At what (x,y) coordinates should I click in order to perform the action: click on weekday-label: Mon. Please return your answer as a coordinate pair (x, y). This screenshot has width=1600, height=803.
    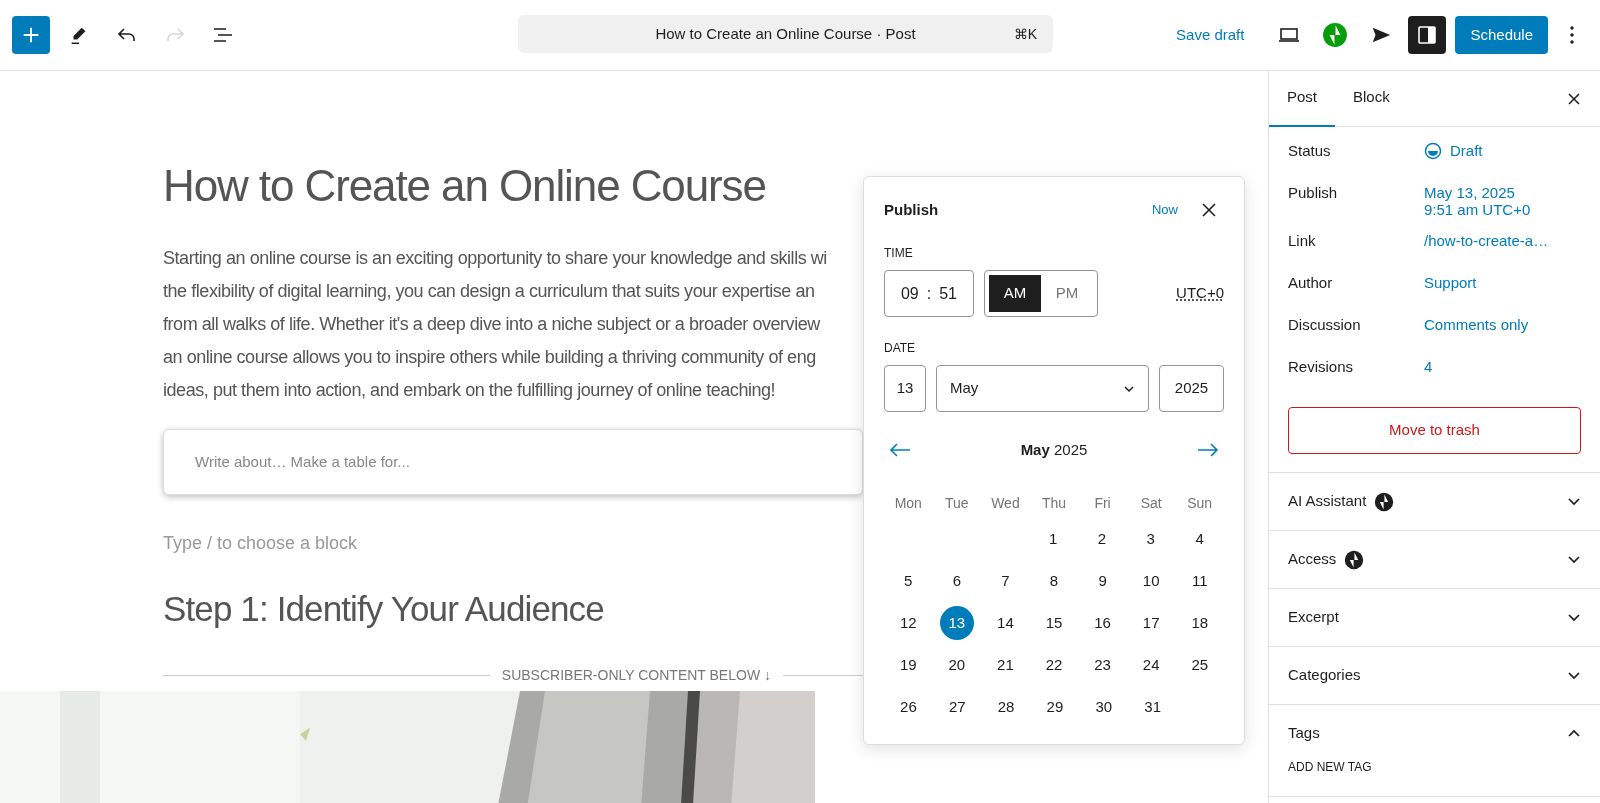
    Looking at the image, I should click on (908, 503).